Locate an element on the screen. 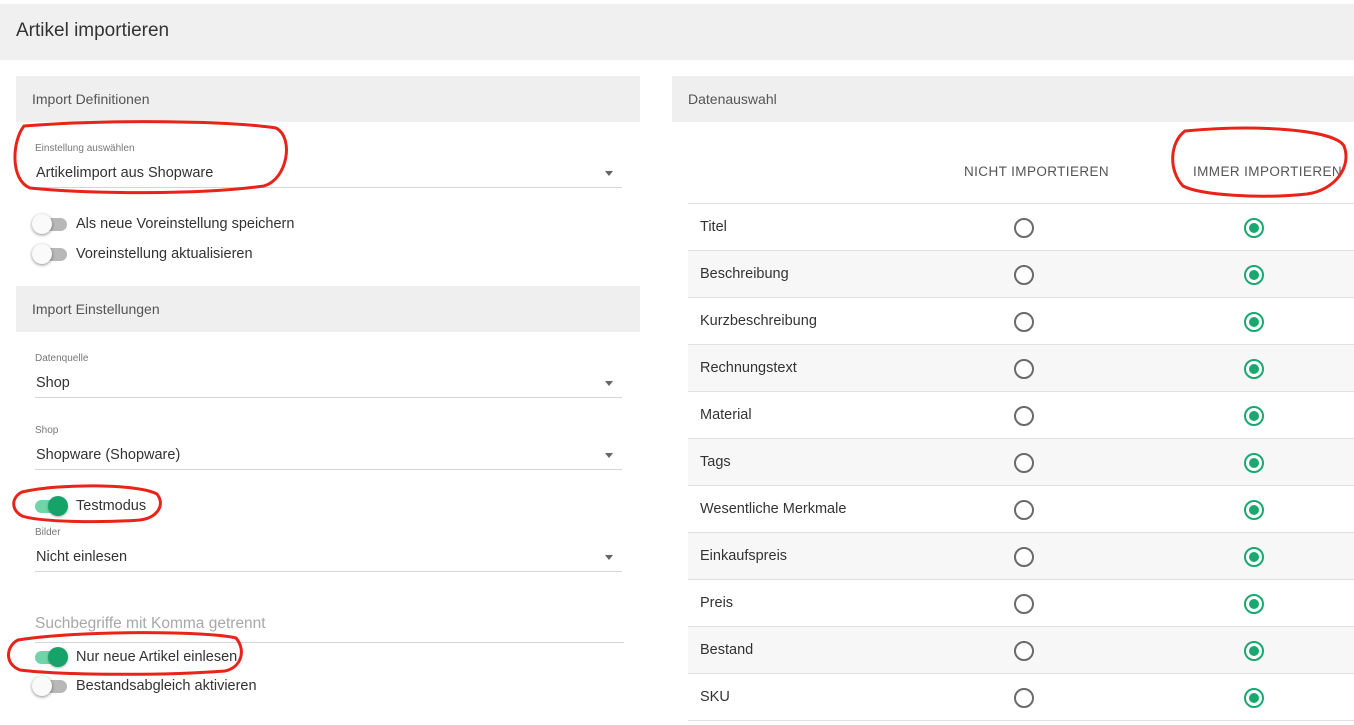 Image resolution: width=1354 pixels, height=725 pixels. import-definitions-title: Import Definitionen is located at coordinates (91, 99).